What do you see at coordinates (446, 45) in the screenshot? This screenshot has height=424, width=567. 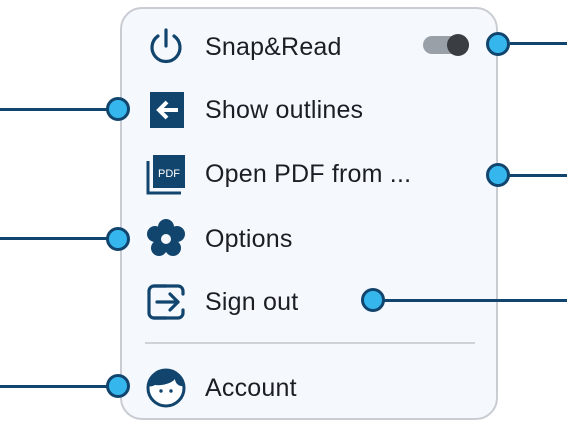 I see `snapread-toggle` at bounding box center [446, 45].